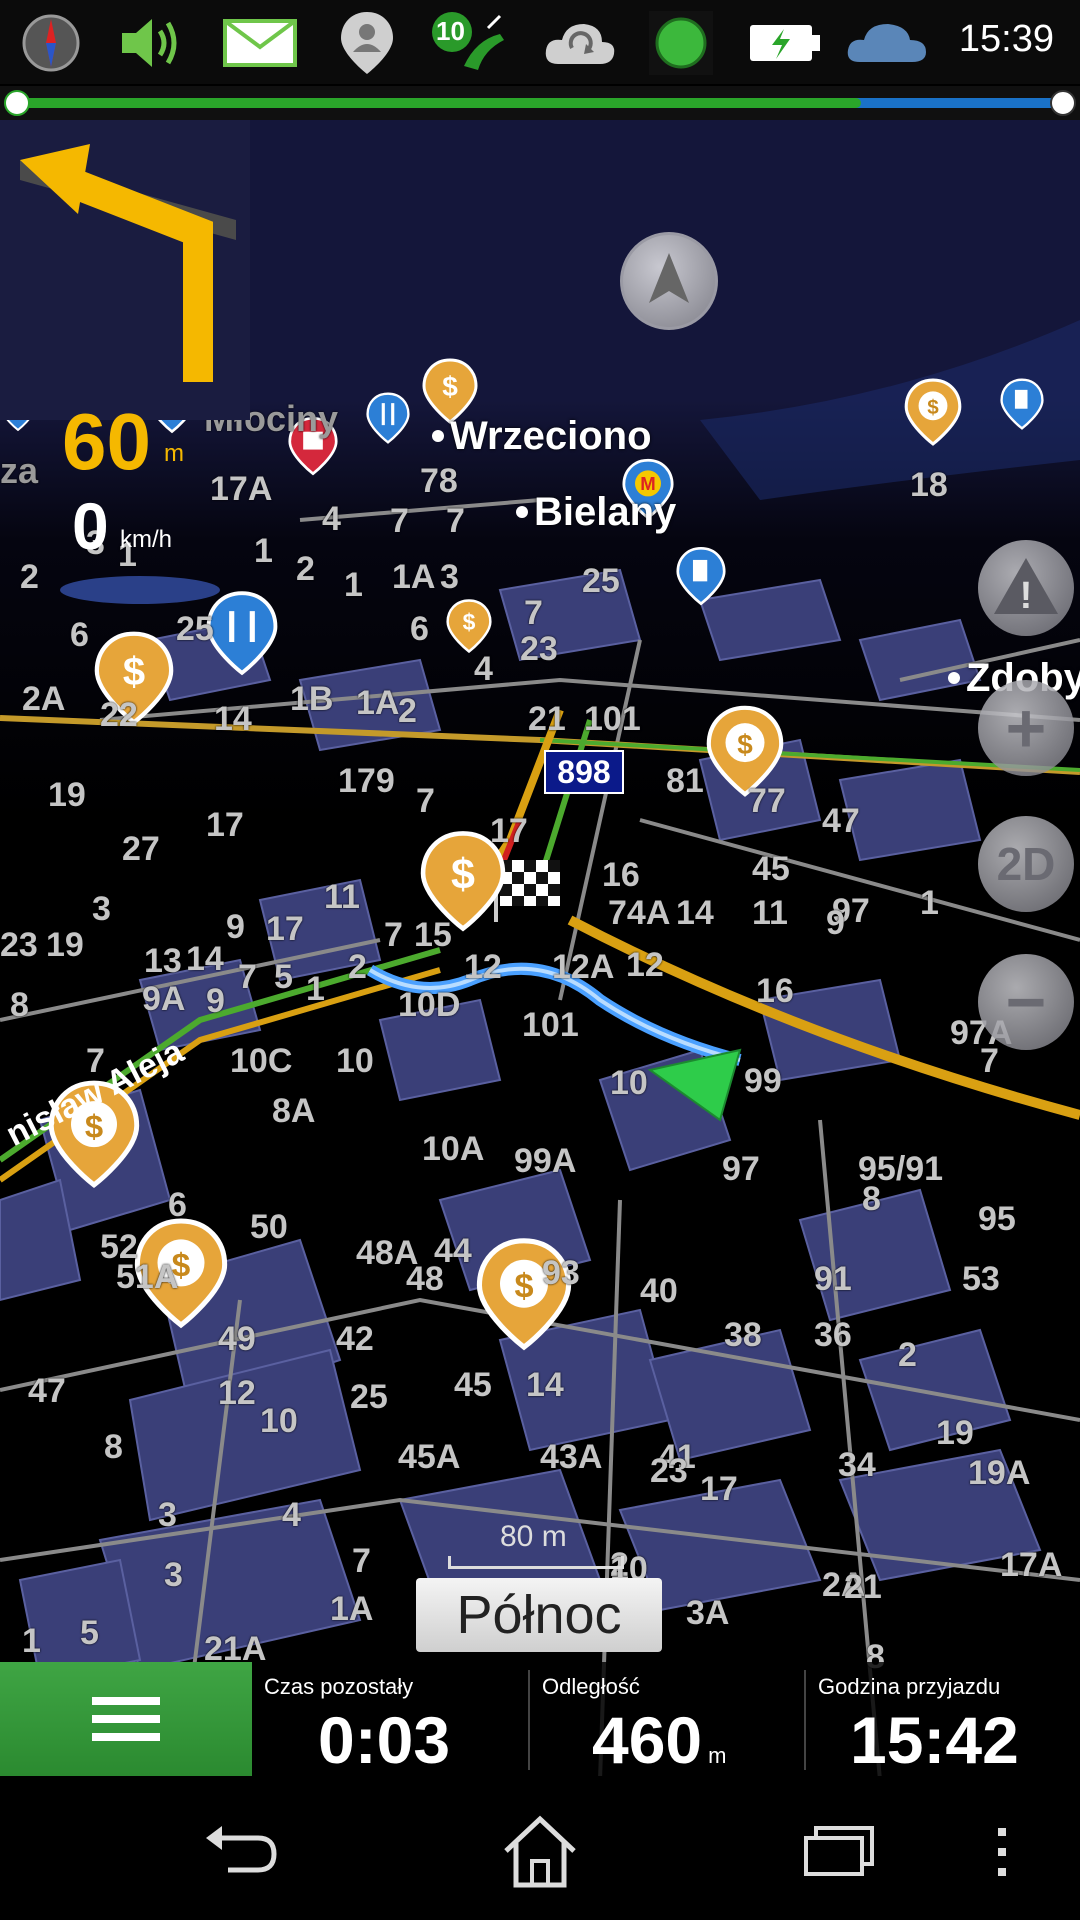  Describe the element at coordinates (1006, 39) in the screenshot. I see `clock: 15:39` at that location.